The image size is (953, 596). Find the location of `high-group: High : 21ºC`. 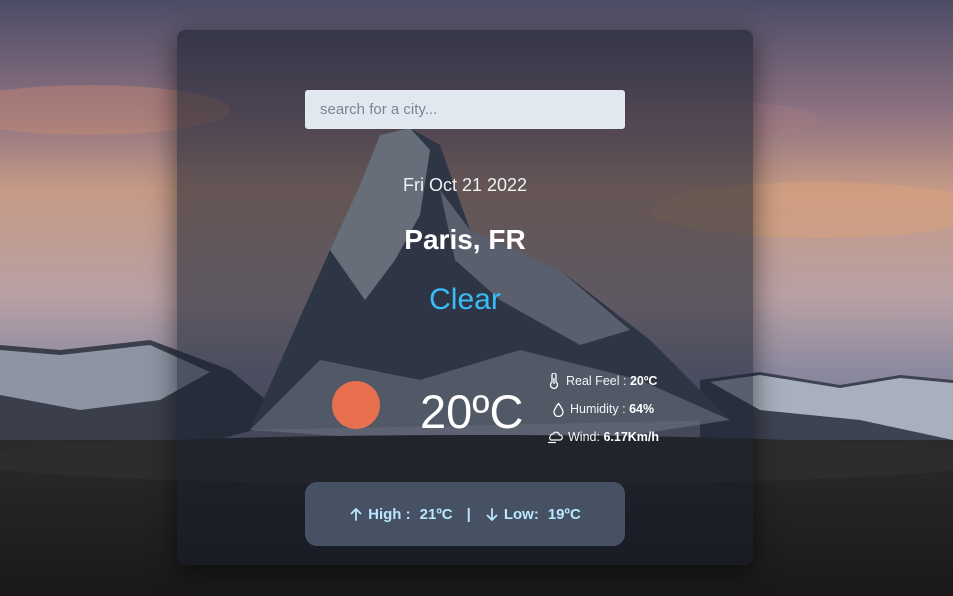

high-group: High : 21ºC is located at coordinates (401, 514).